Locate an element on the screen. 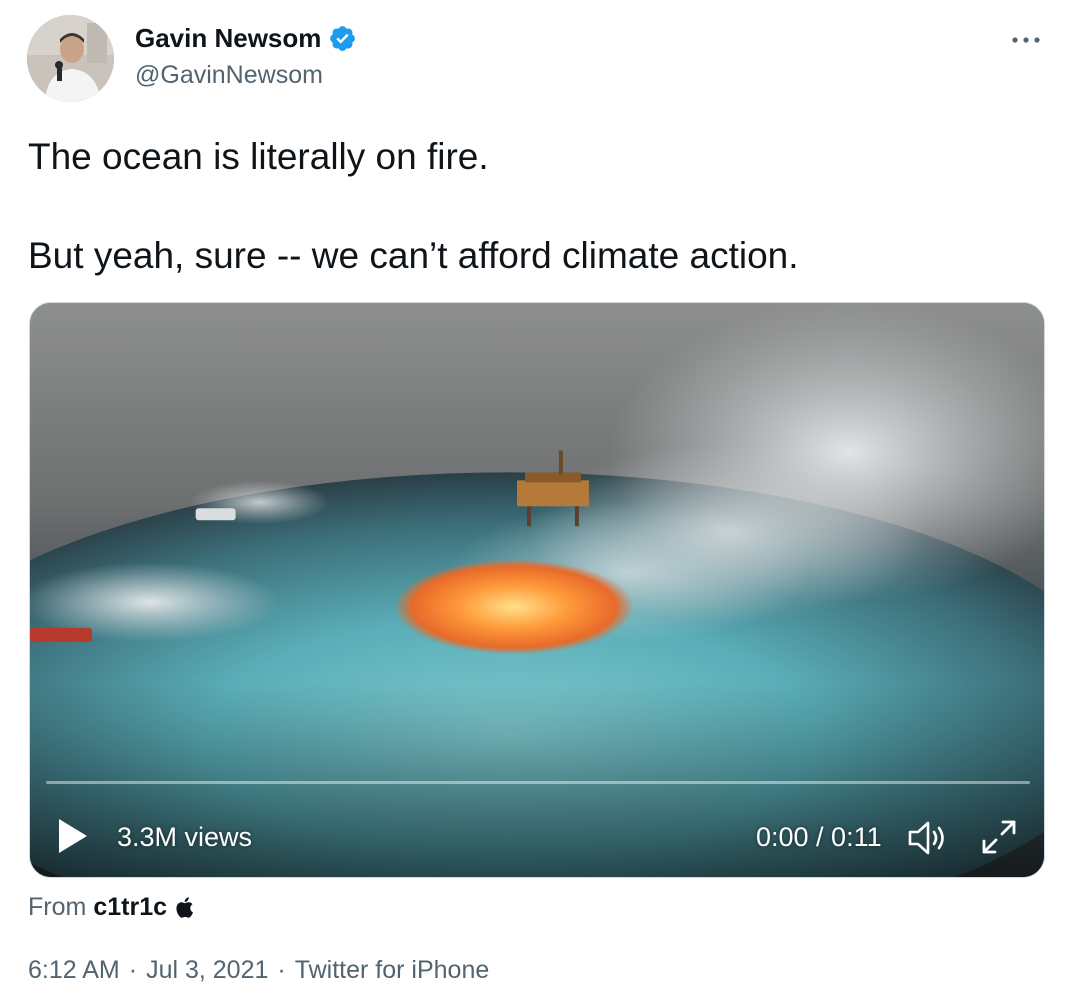  tweet-client: Twitter for iPhone is located at coordinates (392, 970).